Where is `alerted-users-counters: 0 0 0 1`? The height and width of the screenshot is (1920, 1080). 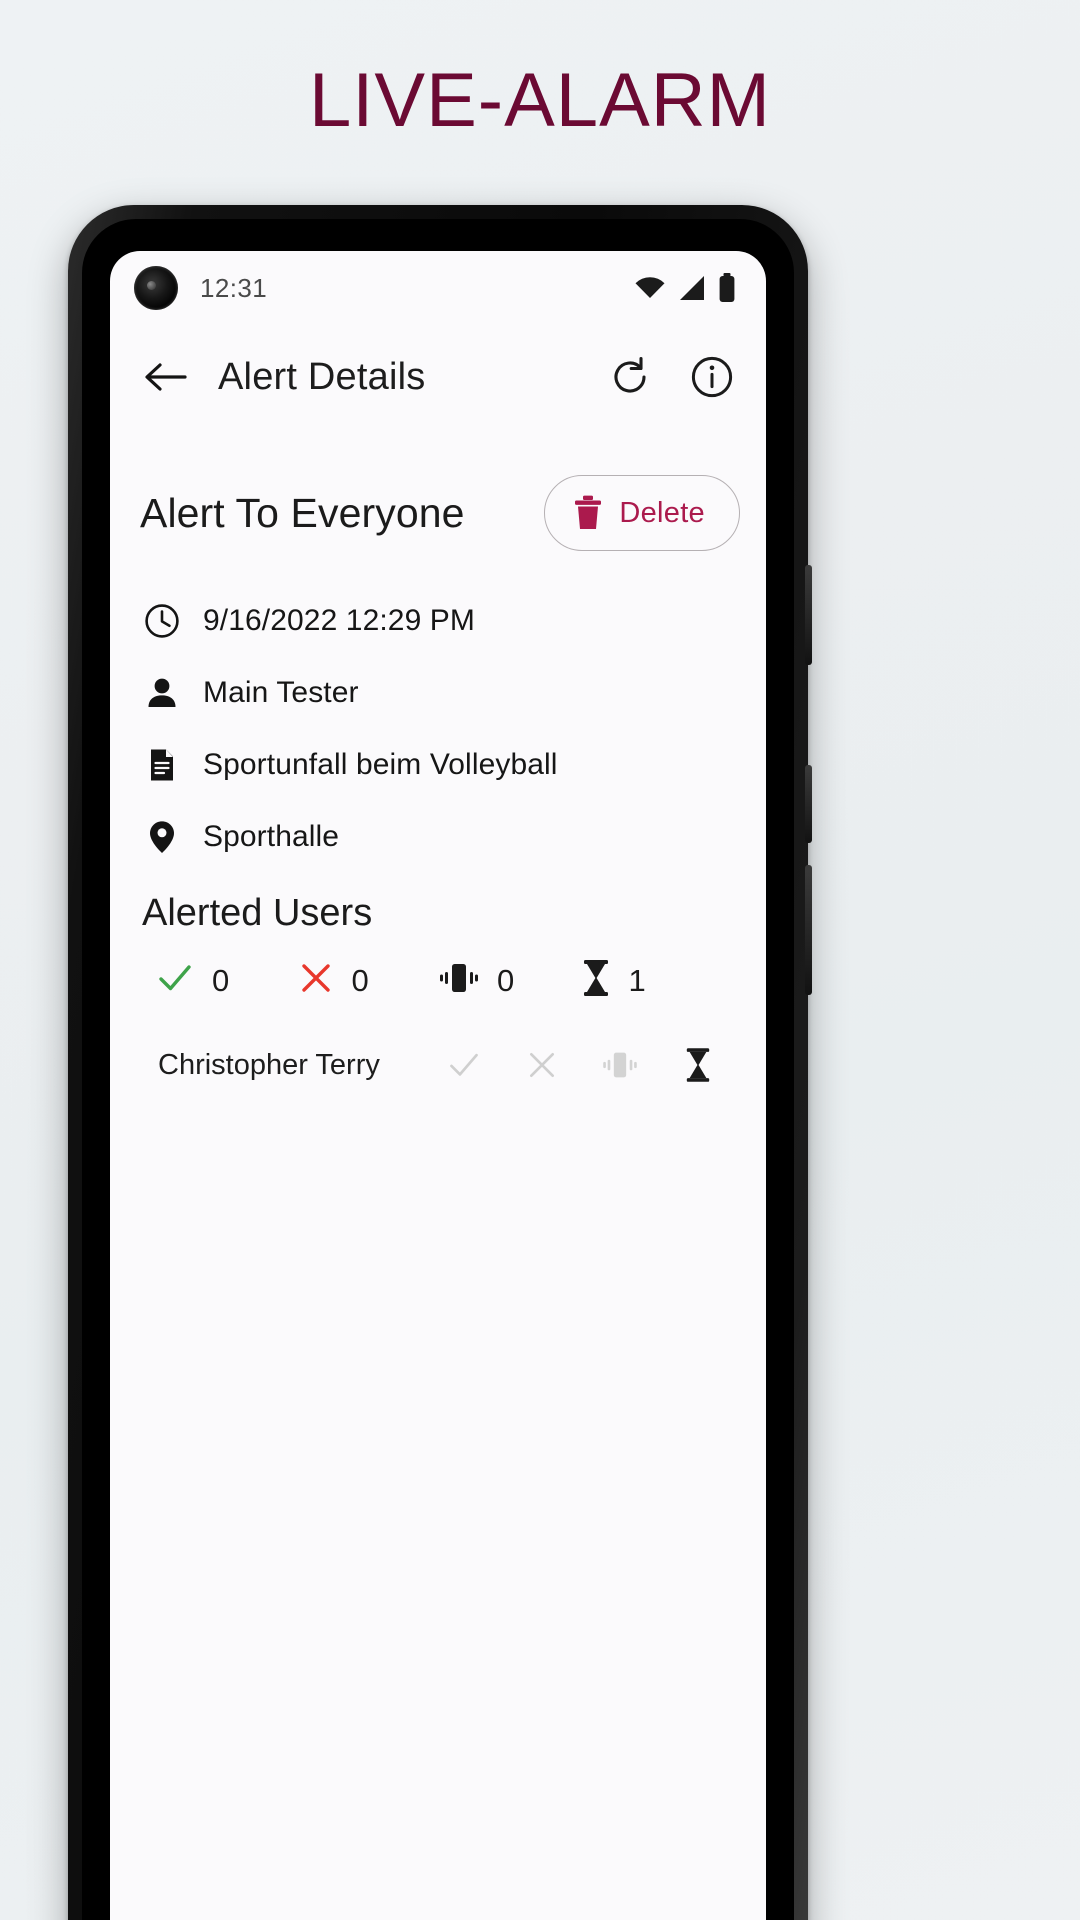 alerted-users-counters: 0 0 0 1 is located at coordinates (438, 980).